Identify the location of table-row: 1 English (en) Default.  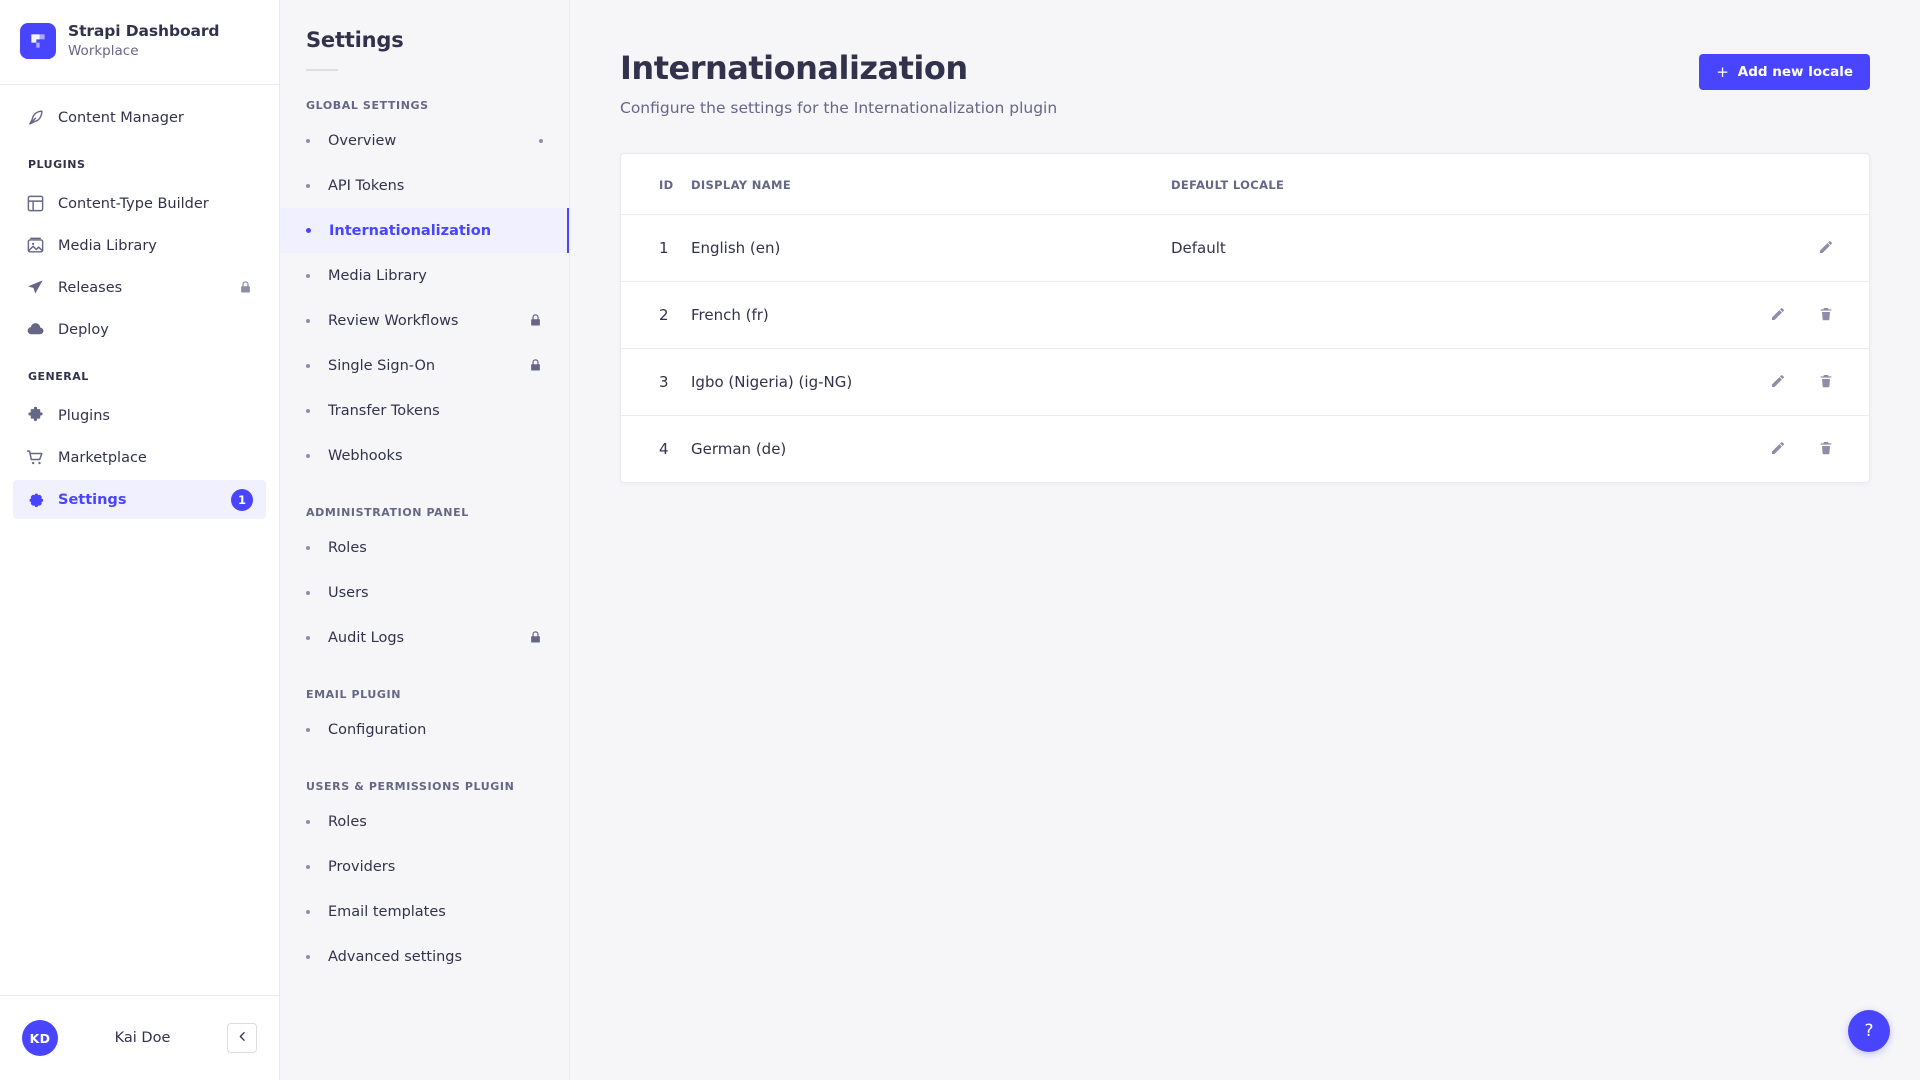
(1245, 248).